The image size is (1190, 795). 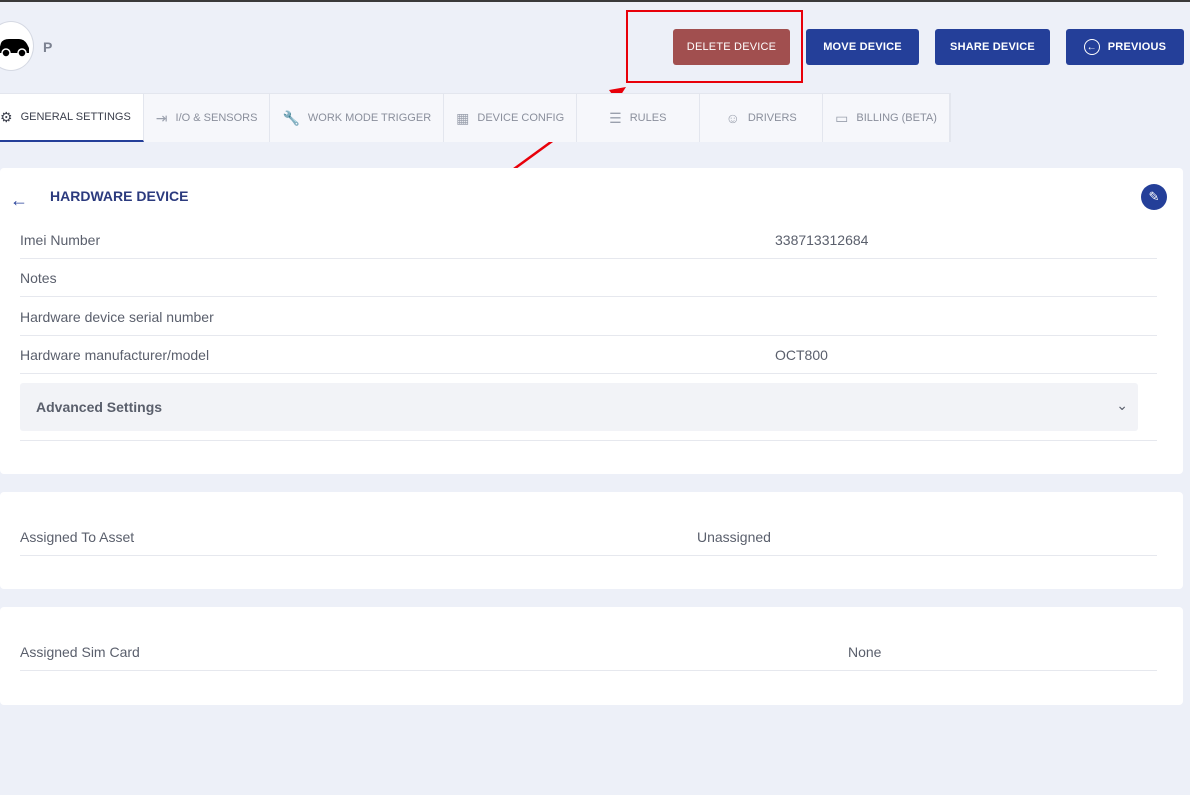 I want to click on back-arrow-icon: ←, so click(x=19, y=200).